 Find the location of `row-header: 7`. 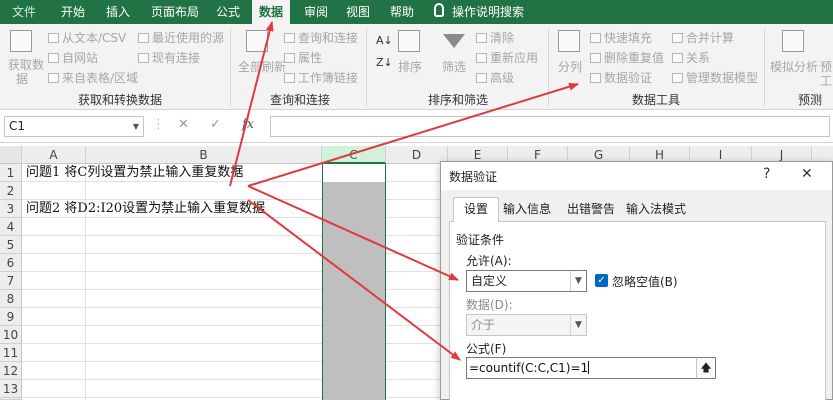

row-header: 7 is located at coordinates (11, 281).